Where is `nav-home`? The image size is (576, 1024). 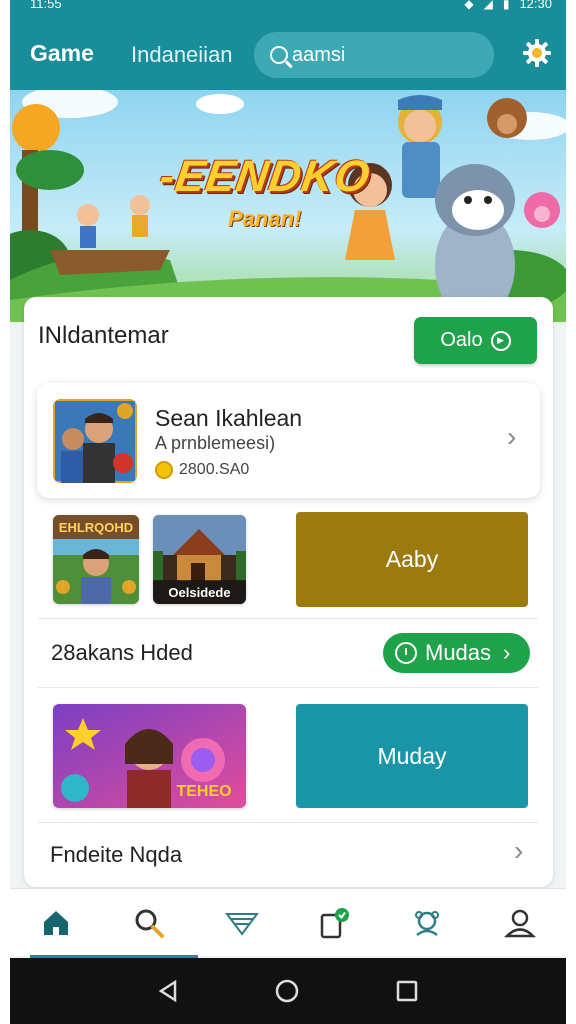 nav-home is located at coordinates (56, 922).